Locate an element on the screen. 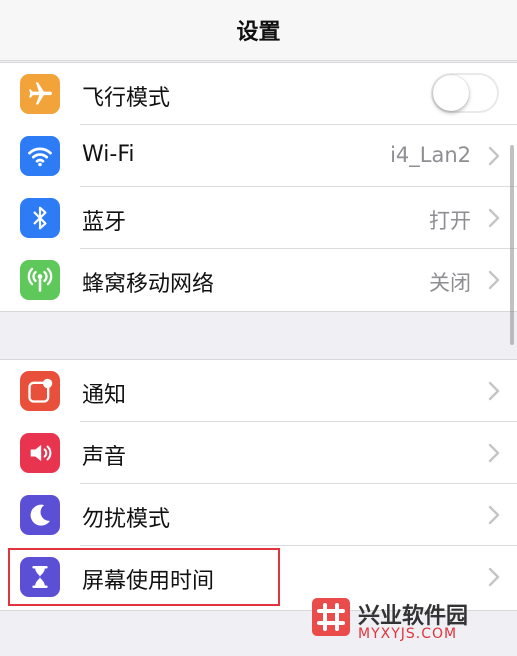 The image size is (517, 656). cellular-label: 蜂窝移动网络 is located at coordinates (148, 284).